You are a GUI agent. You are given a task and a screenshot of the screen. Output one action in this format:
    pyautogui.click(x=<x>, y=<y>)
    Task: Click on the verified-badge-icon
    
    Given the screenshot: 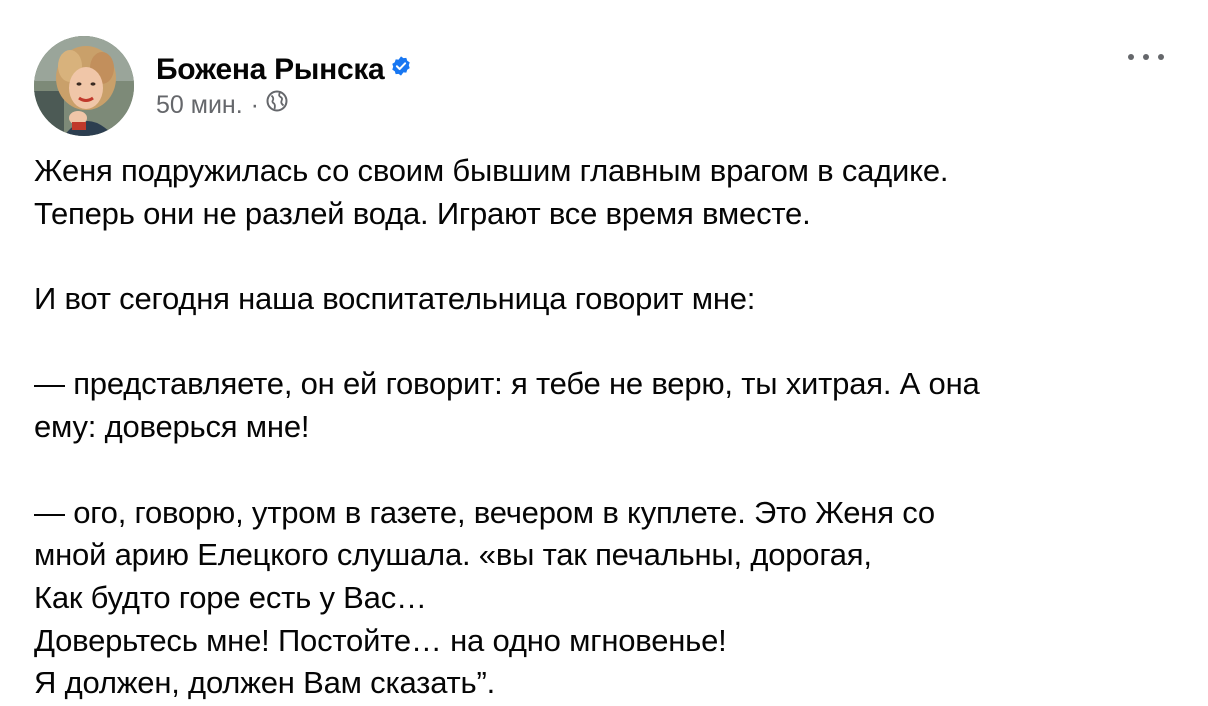 What is the action you would take?
    pyautogui.click(x=401, y=68)
    